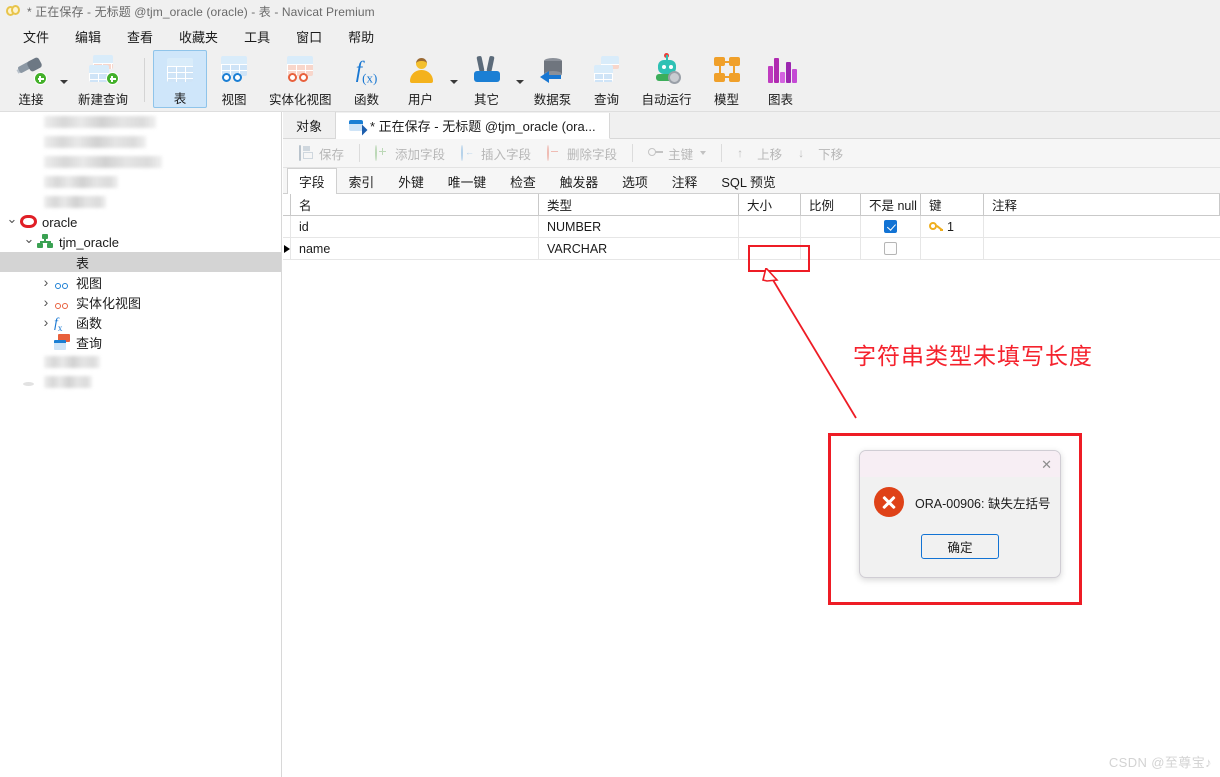 Image resolution: width=1220 pixels, height=777 pixels. Describe the element at coordinates (553, 79) in the screenshot. I see `toolbar-button-data-pump: 数据泵` at that location.